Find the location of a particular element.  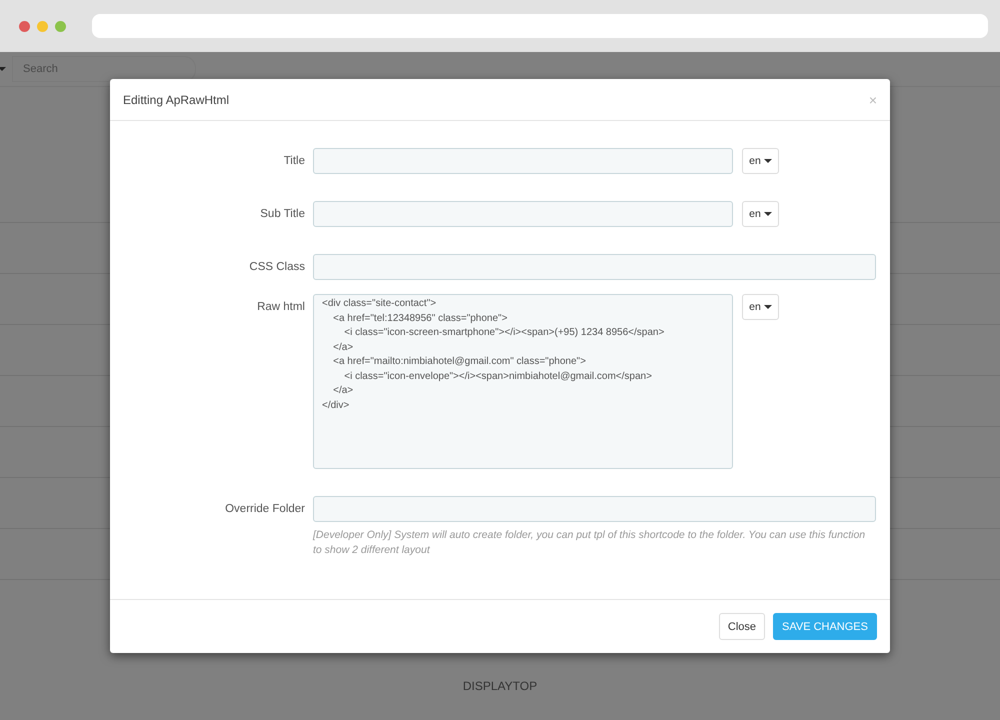

close-window-dot-icon is located at coordinates (24, 26).